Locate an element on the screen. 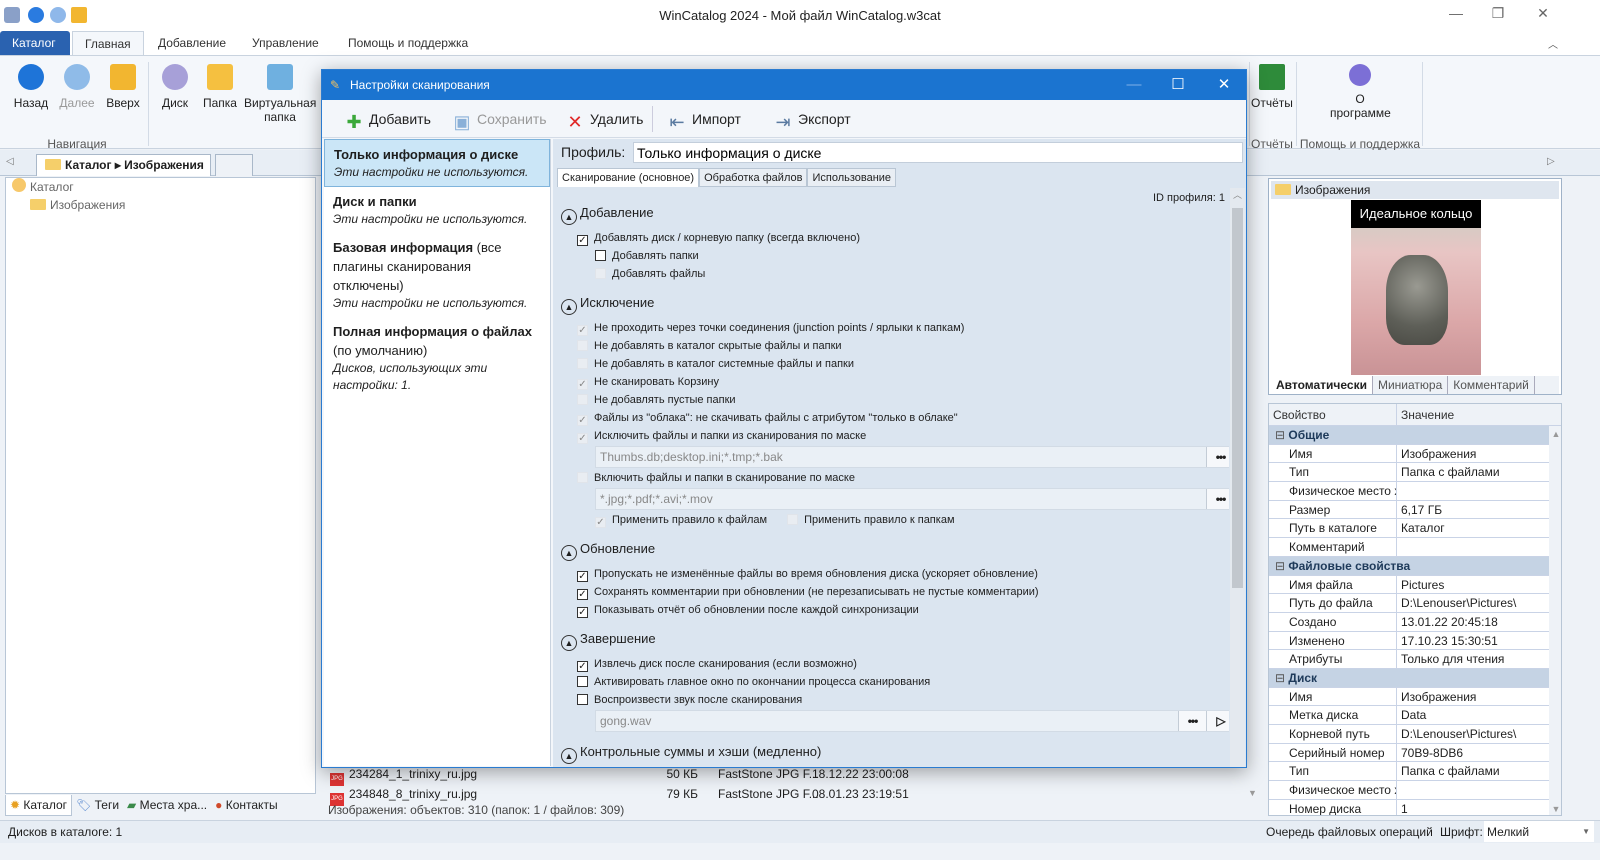 The height and width of the screenshot is (860, 1600). property-row: Тип Папка с файлами is located at coordinates (1409, 473).